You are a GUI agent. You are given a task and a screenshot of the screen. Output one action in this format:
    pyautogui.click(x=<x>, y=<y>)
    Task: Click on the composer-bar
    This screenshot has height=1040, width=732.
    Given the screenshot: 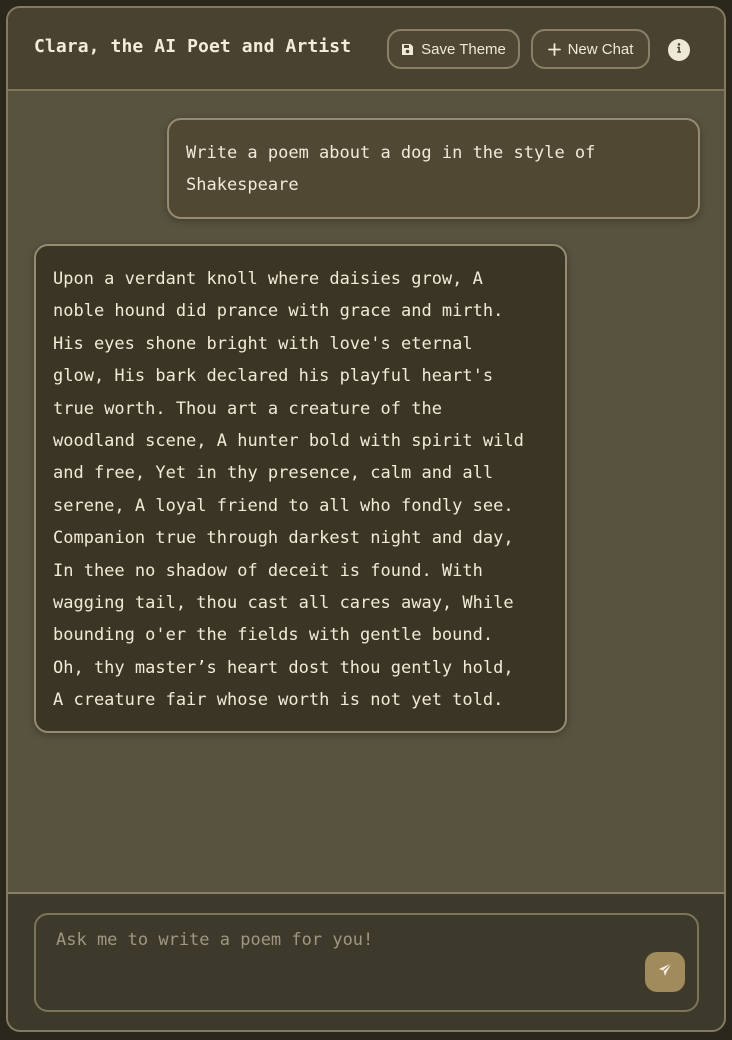 What is the action you would take?
    pyautogui.click(x=366, y=961)
    